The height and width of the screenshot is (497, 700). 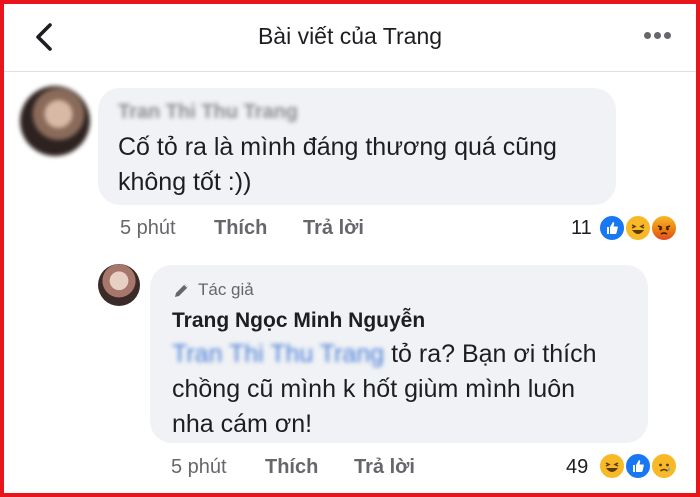 What do you see at coordinates (333, 228) in the screenshot?
I see `reply-button: Trả lời` at bounding box center [333, 228].